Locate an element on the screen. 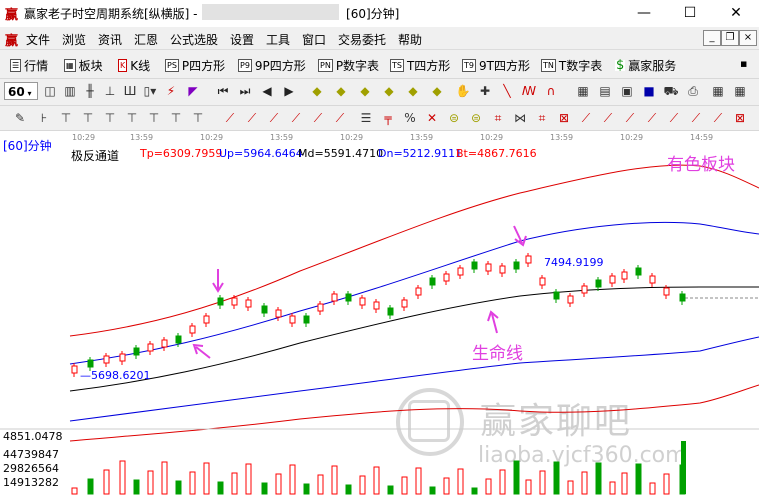  cycle-icon: ꟿ is located at coordinates (529, 91).